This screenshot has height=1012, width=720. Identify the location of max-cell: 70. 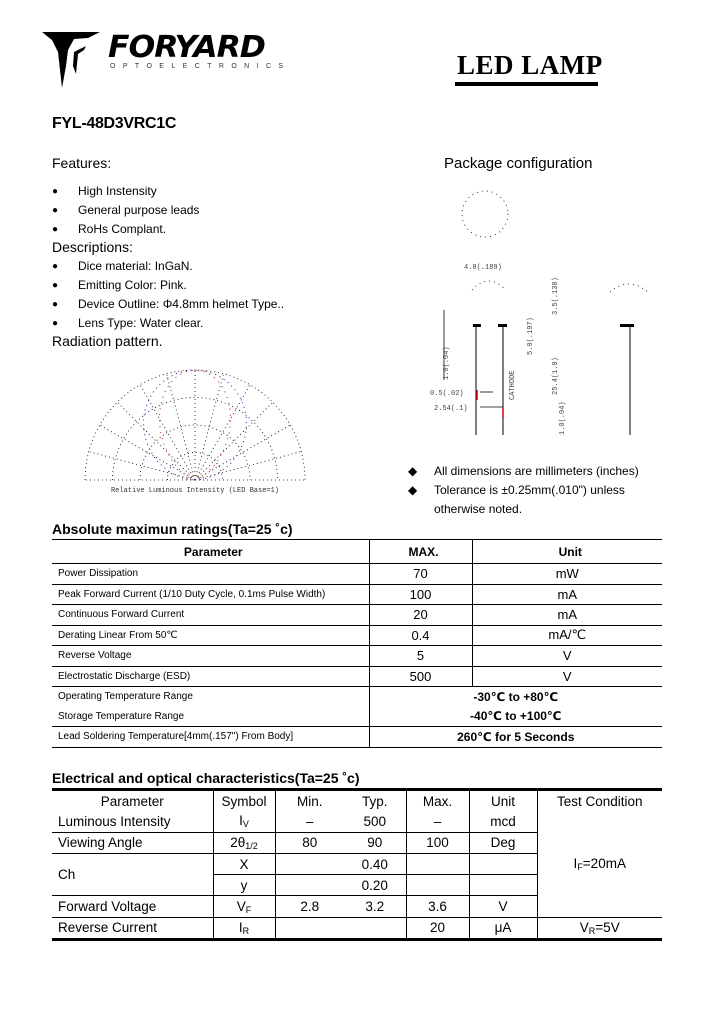
(420, 574).